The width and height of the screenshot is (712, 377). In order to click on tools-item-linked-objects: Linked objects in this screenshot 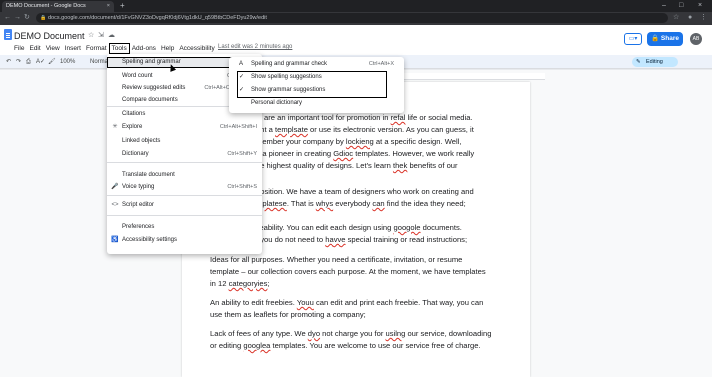, I will do `click(184, 141)`.